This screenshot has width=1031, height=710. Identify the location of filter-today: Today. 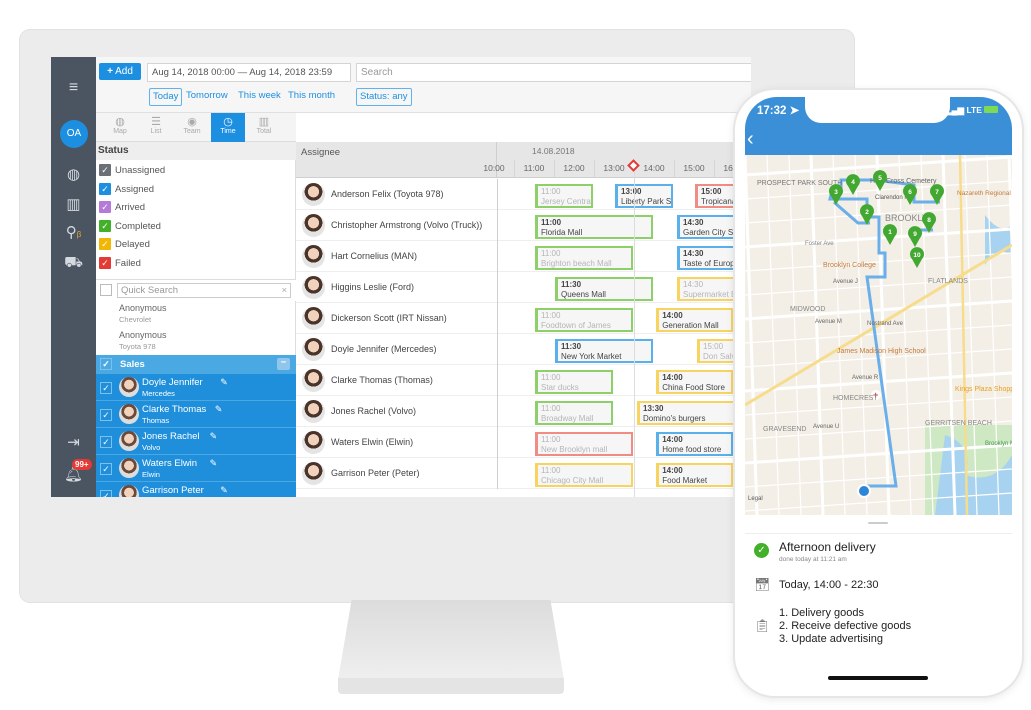
(166, 97).